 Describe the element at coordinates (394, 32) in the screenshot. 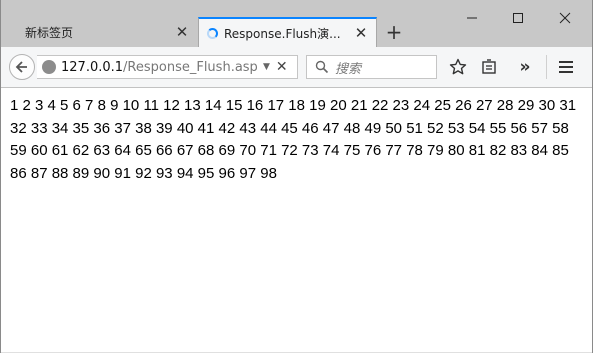

I see `new-tab-button: +` at that location.